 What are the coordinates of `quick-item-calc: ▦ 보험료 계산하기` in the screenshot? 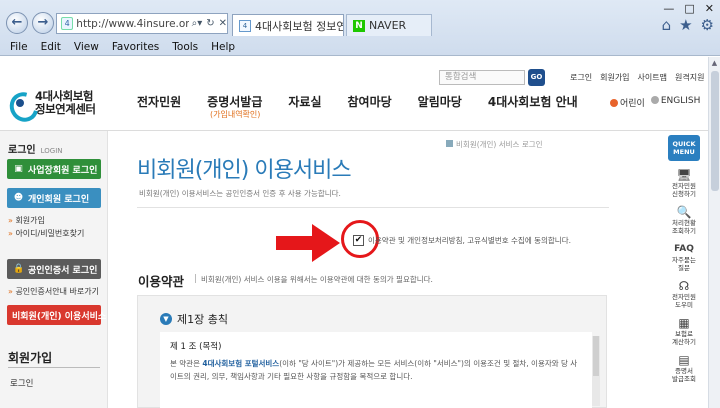 It's located at (684, 331).